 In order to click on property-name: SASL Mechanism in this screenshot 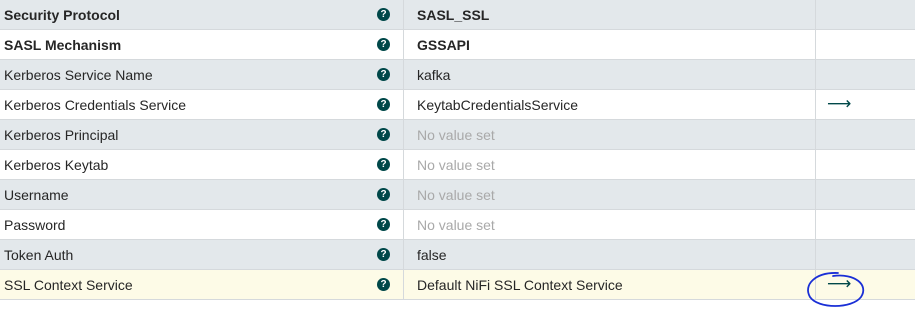, I will do `click(63, 44)`.